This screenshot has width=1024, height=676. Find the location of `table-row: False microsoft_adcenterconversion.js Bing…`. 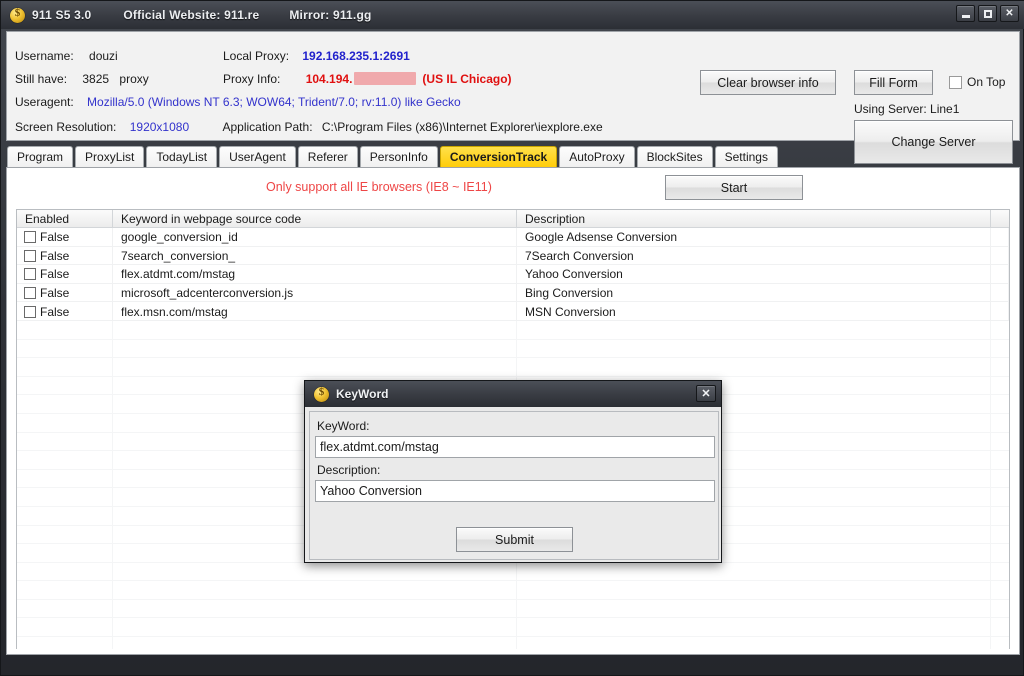

table-row: False microsoft_adcenterconversion.js Bing… is located at coordinates (513, 293).